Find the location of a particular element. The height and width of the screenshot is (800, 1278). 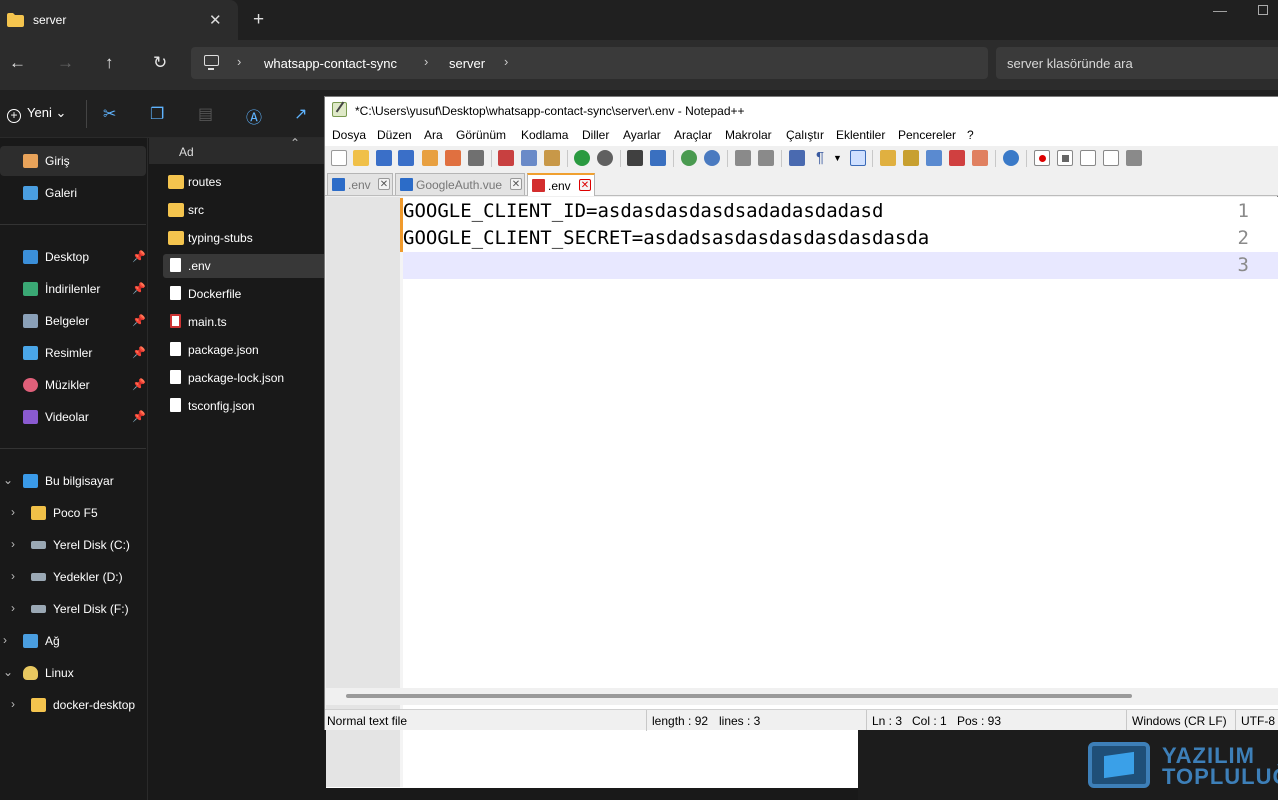

function-list-icon is located at coordinates (957, 158).